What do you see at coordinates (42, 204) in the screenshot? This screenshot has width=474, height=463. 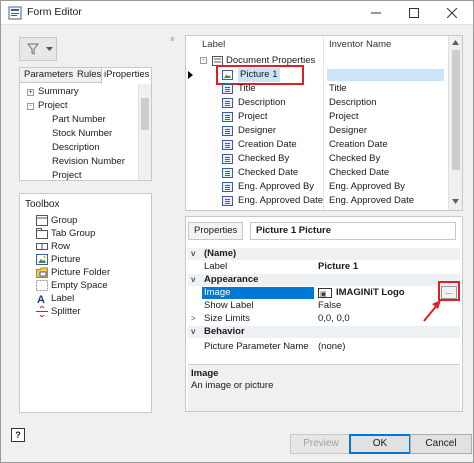 I see `toolbox-title: Toolbox` at bounding box center [42, 204].